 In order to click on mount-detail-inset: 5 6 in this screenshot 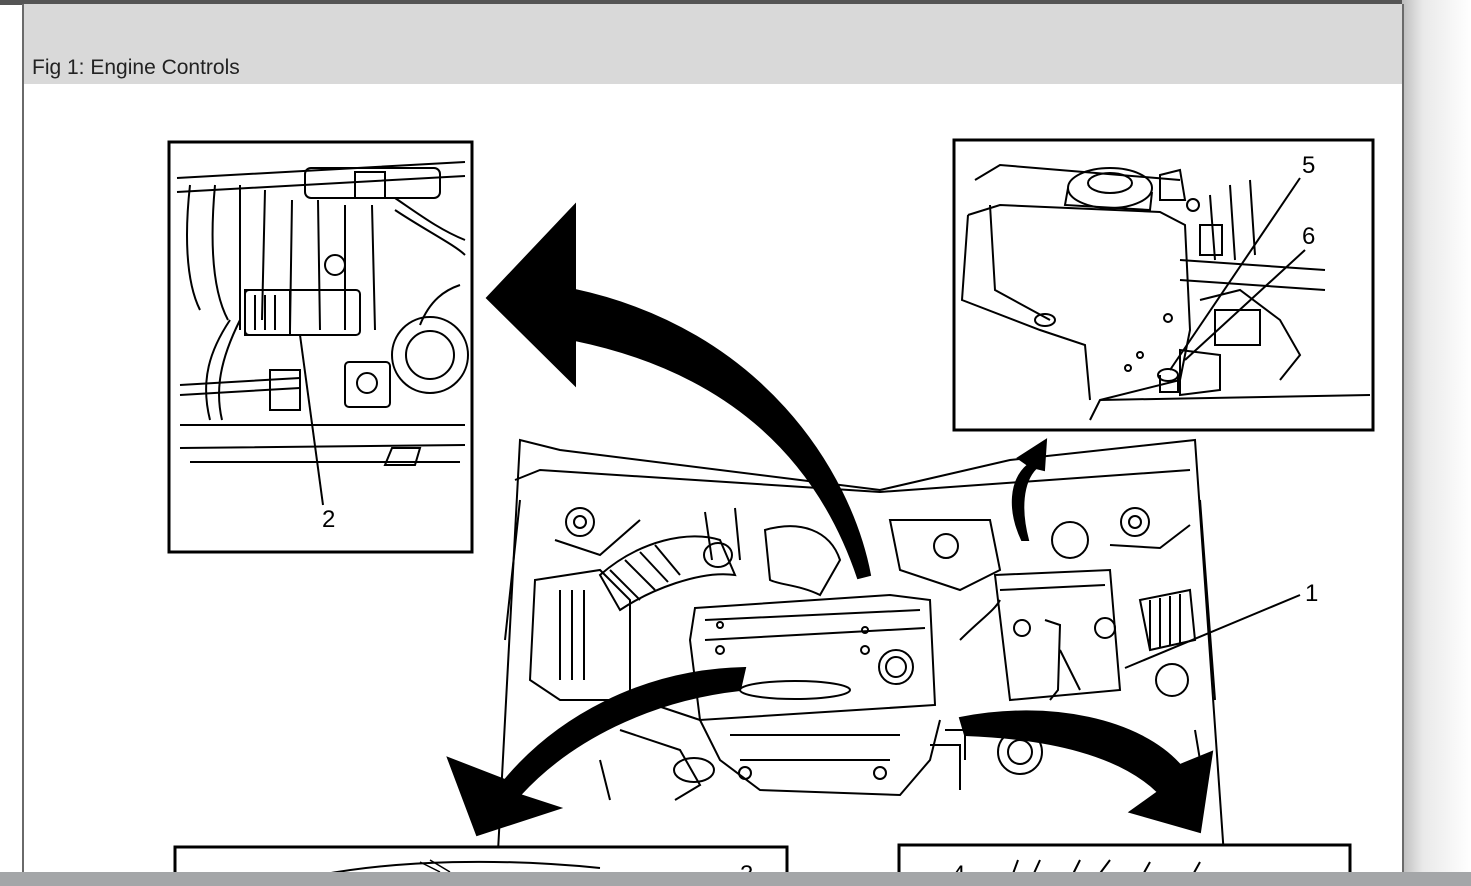, I will do `click(1163, 285)`.